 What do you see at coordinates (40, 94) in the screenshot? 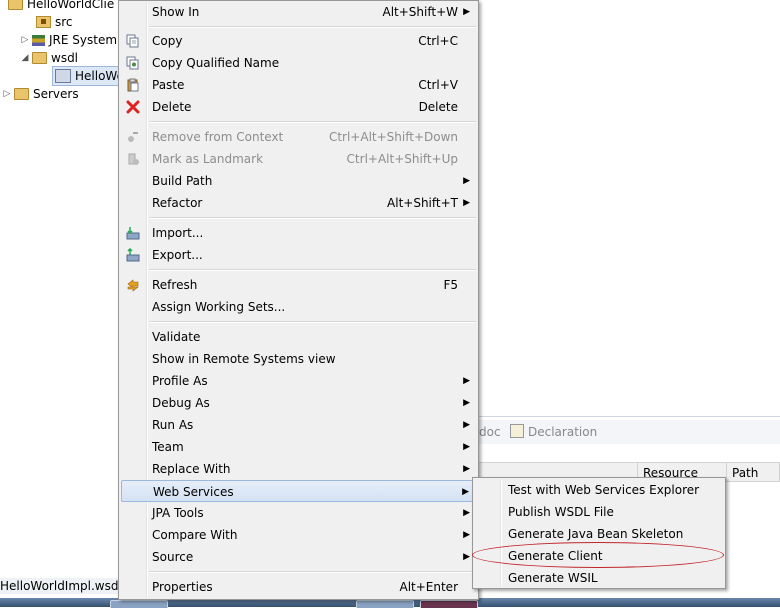
I see `tree-item-servers: ▷ Servers` at bounding box center [40, 94].